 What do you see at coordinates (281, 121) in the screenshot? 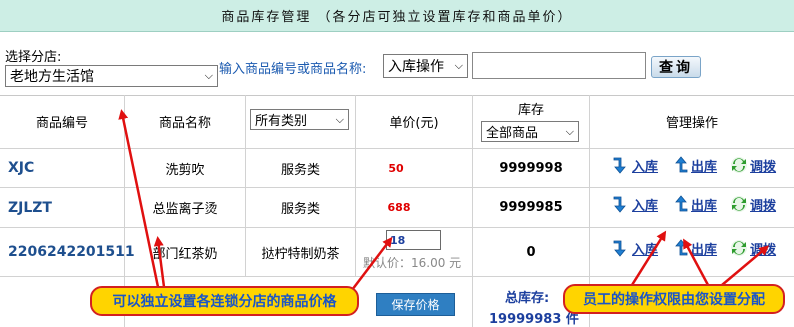
I see `category-filter-value: 所有类别` at bounding box center [281, 121].